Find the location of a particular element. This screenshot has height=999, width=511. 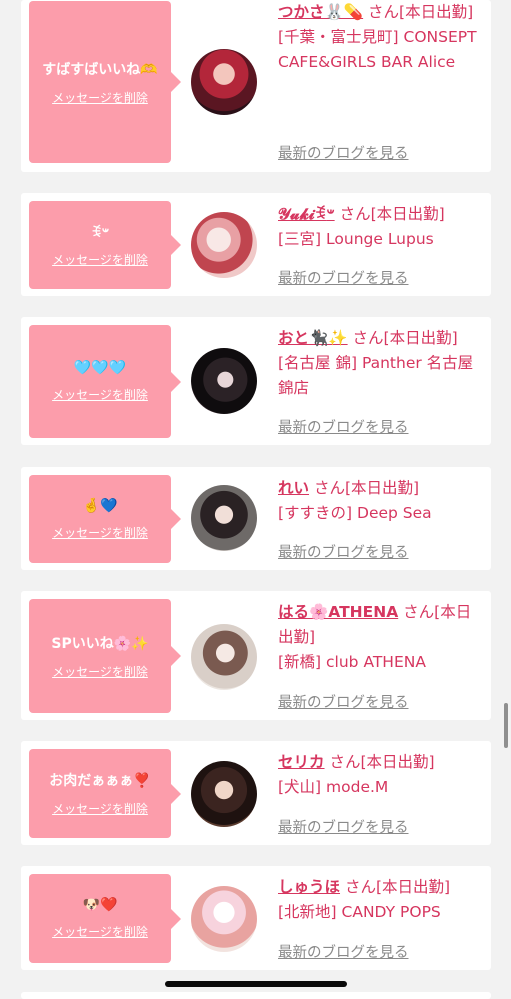

cast-info: セリカ さん[本日出勤] [犬山] mode.M is located at coordinates (382, 775).